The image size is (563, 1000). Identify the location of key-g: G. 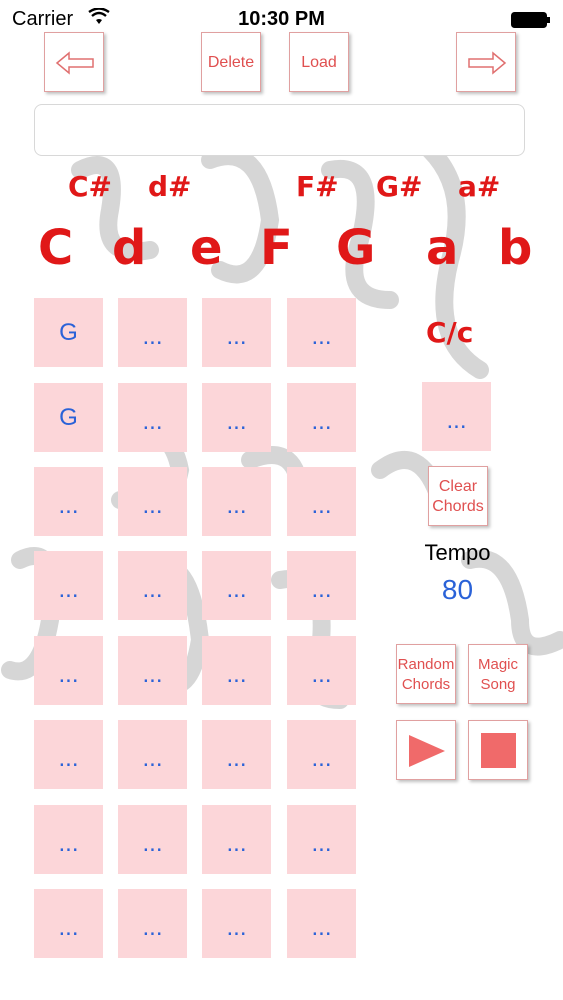
(355, 248).